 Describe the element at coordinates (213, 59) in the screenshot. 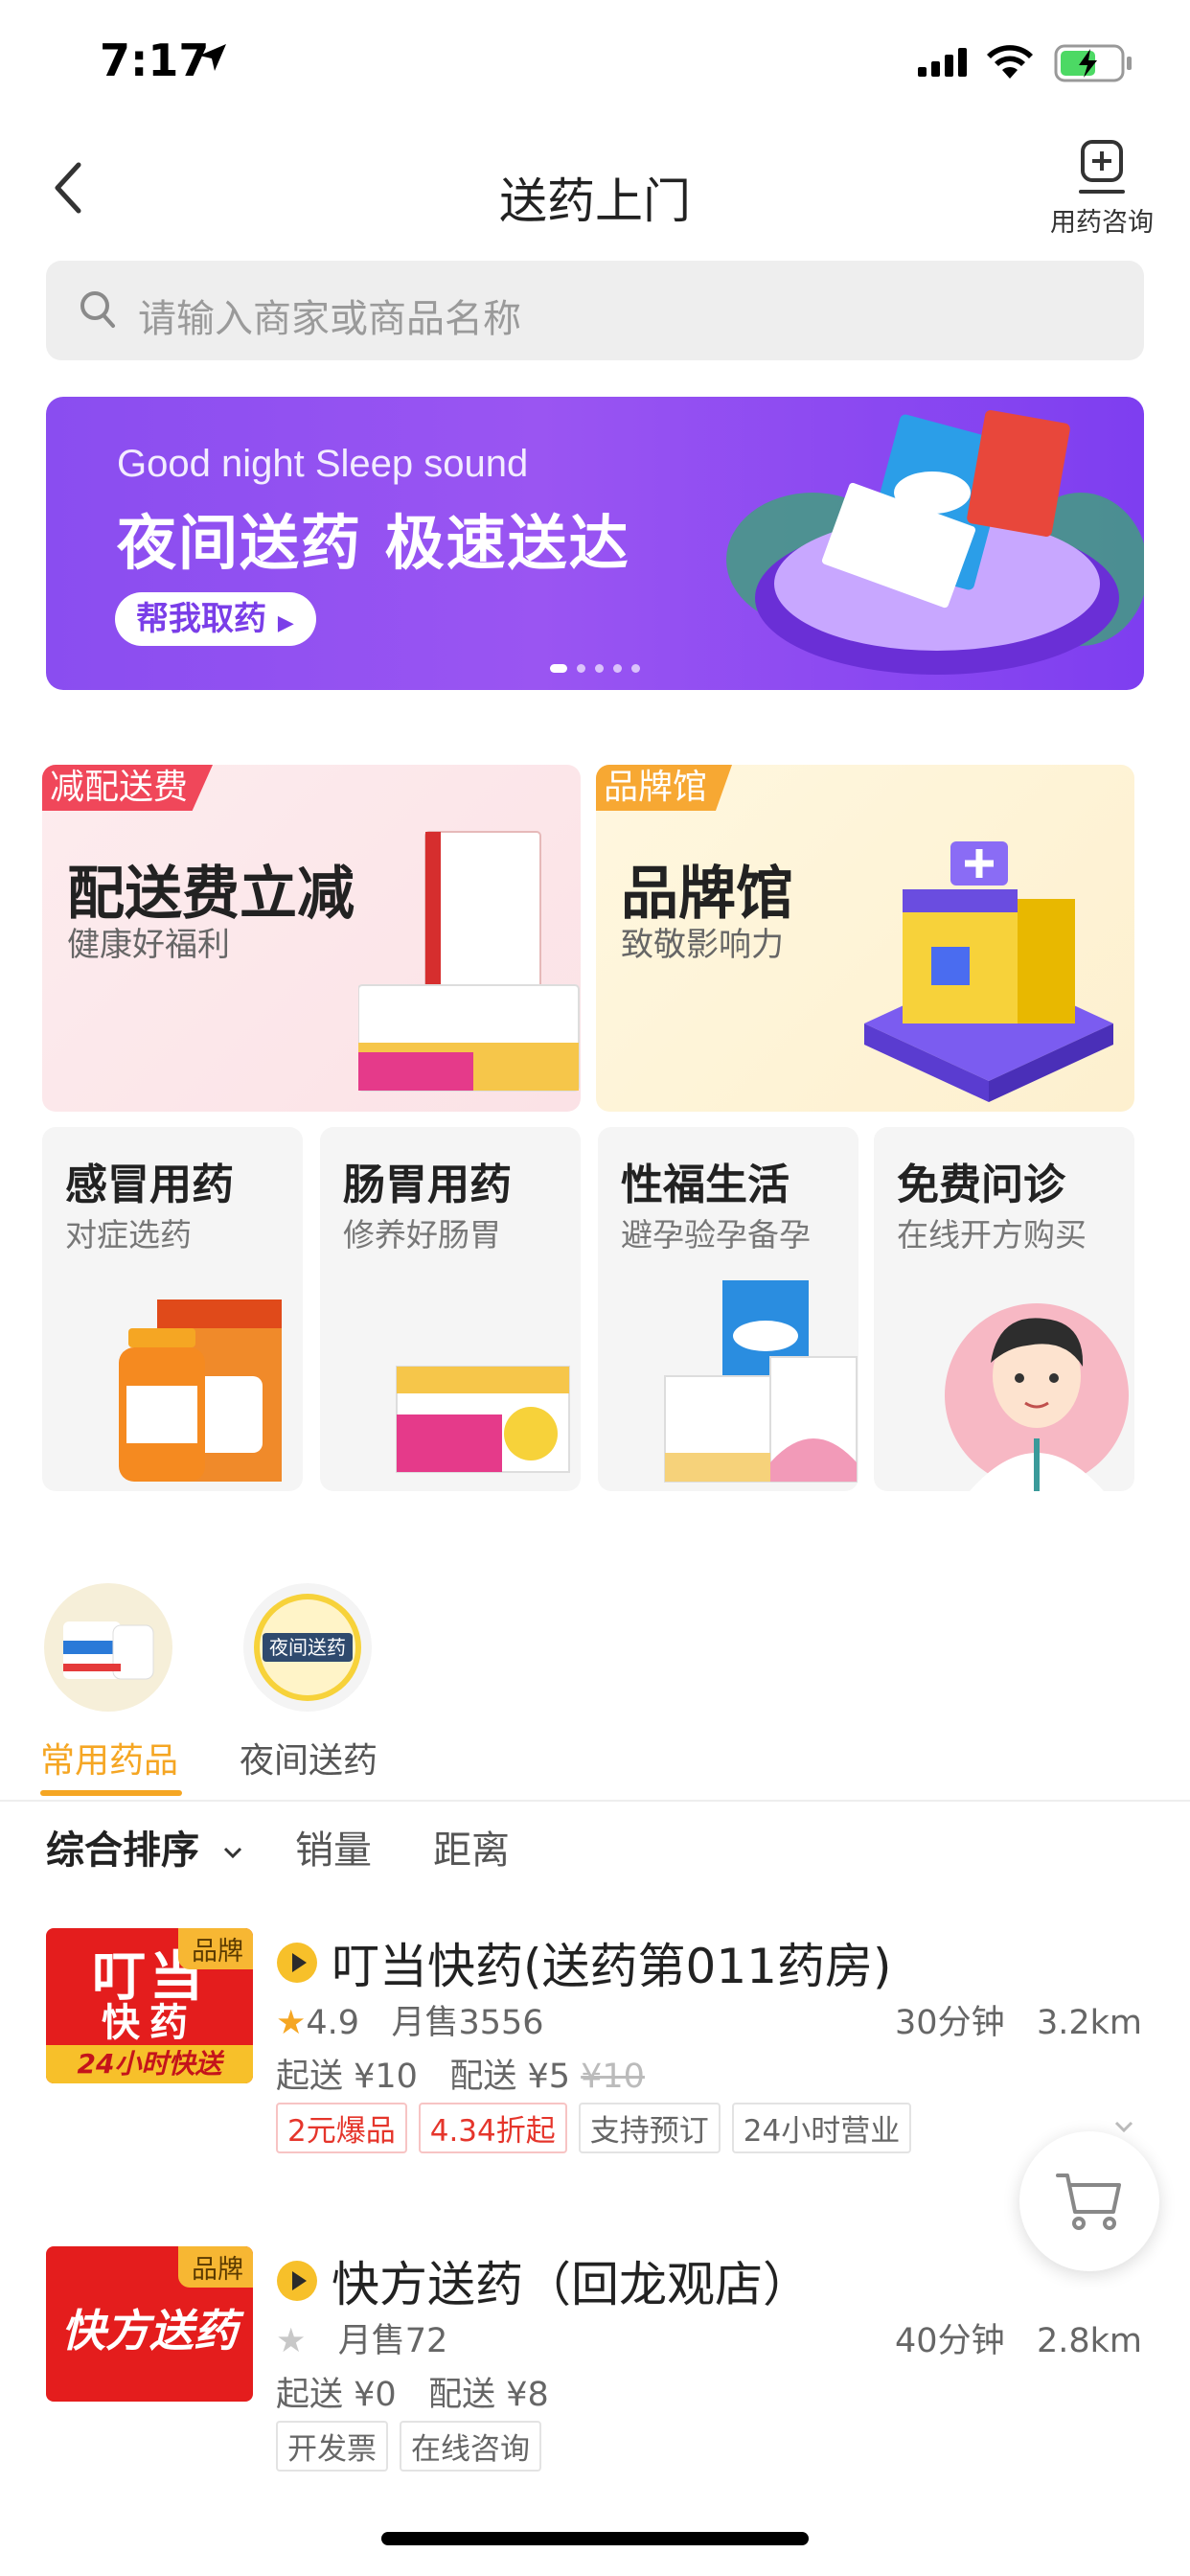

I see `location-arrow-icon` at that location.